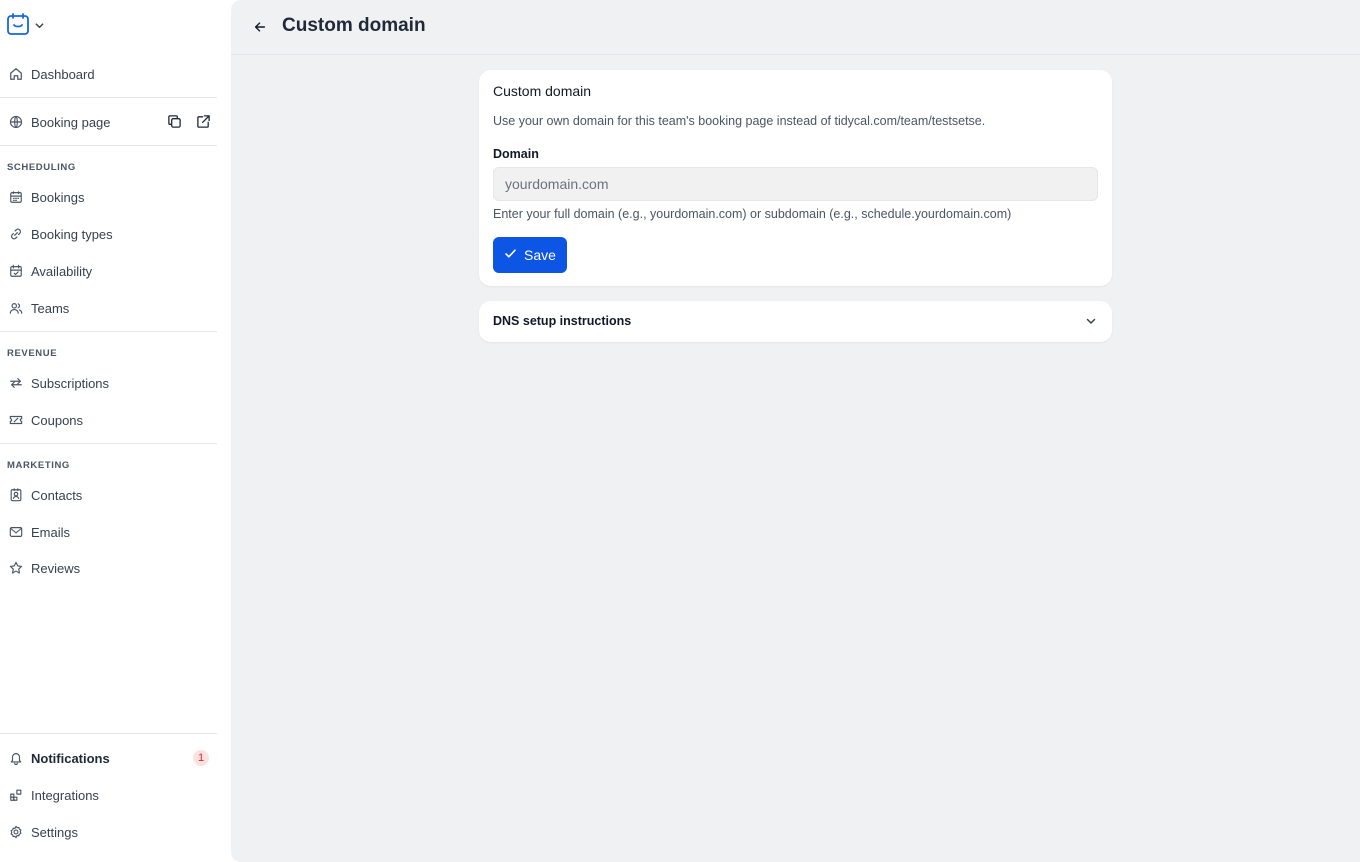 This screenshot has width=1360, height=862. Describe the element at coordinates (795, 184) in the screenshot. I see `domain-input` at that location.